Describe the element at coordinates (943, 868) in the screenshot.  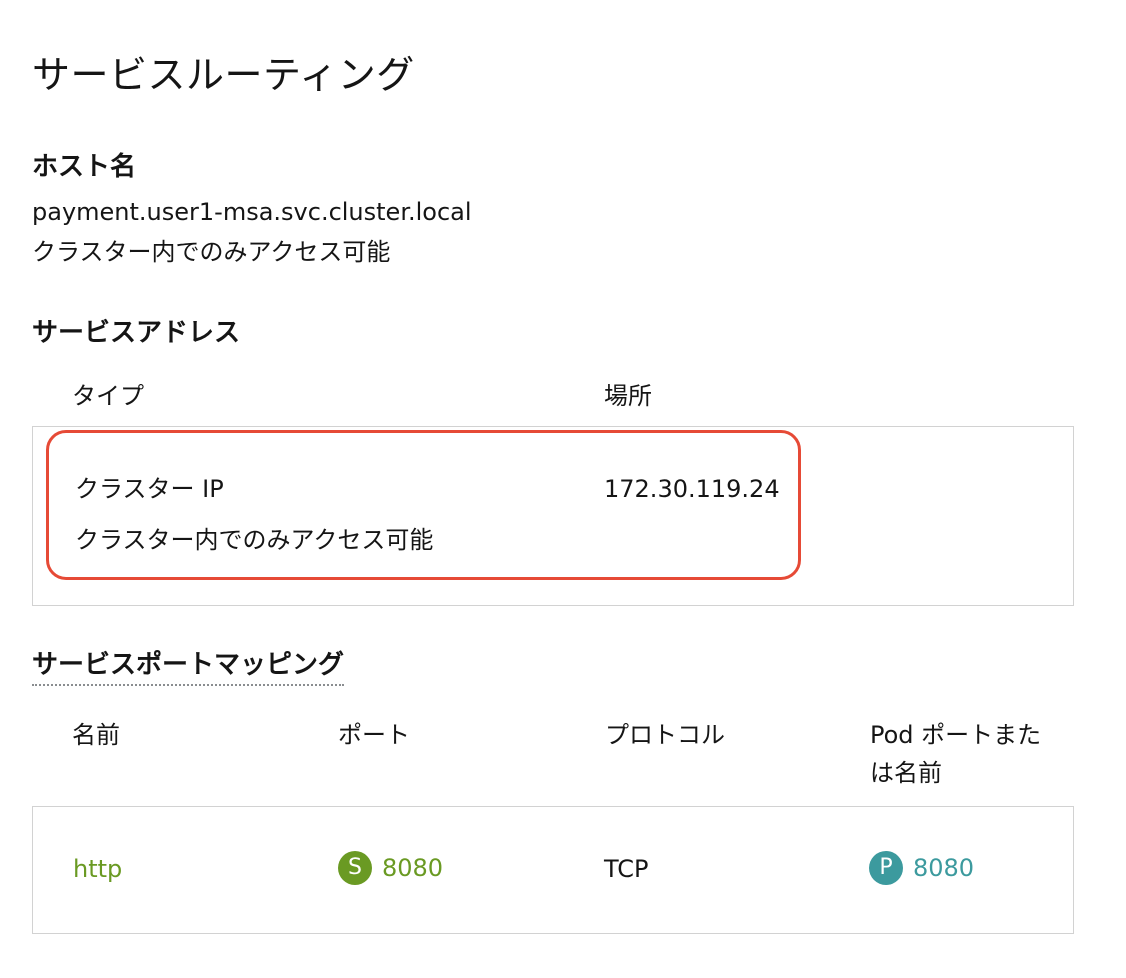
I see `pod-port-value: 8080` at that location.